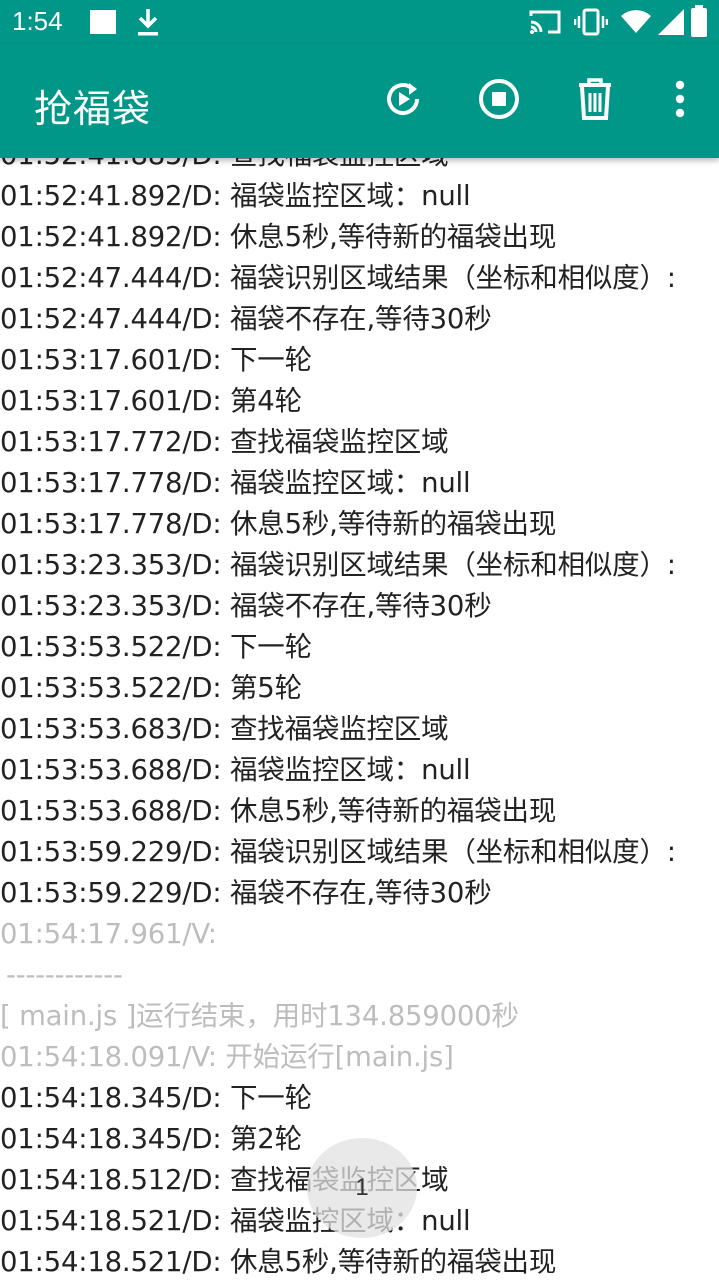 The height and width of the screenshot is (1280, 719). I want to click on log-line: 01:53:53.688/D: 福袋监控区域：null, so click(235, 770).